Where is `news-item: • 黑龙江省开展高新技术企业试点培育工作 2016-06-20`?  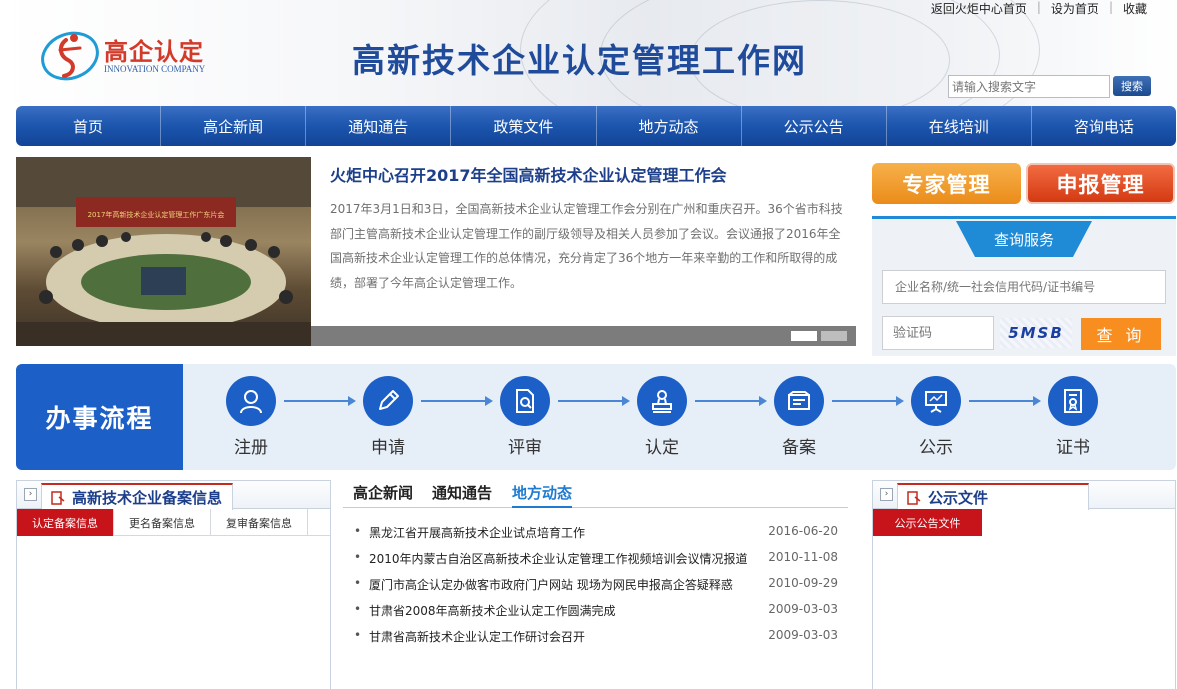
news-item: • 黑龙江省开展高新技术企业试点培育工作 2016-06-20 is located at coordinates (596, 537).